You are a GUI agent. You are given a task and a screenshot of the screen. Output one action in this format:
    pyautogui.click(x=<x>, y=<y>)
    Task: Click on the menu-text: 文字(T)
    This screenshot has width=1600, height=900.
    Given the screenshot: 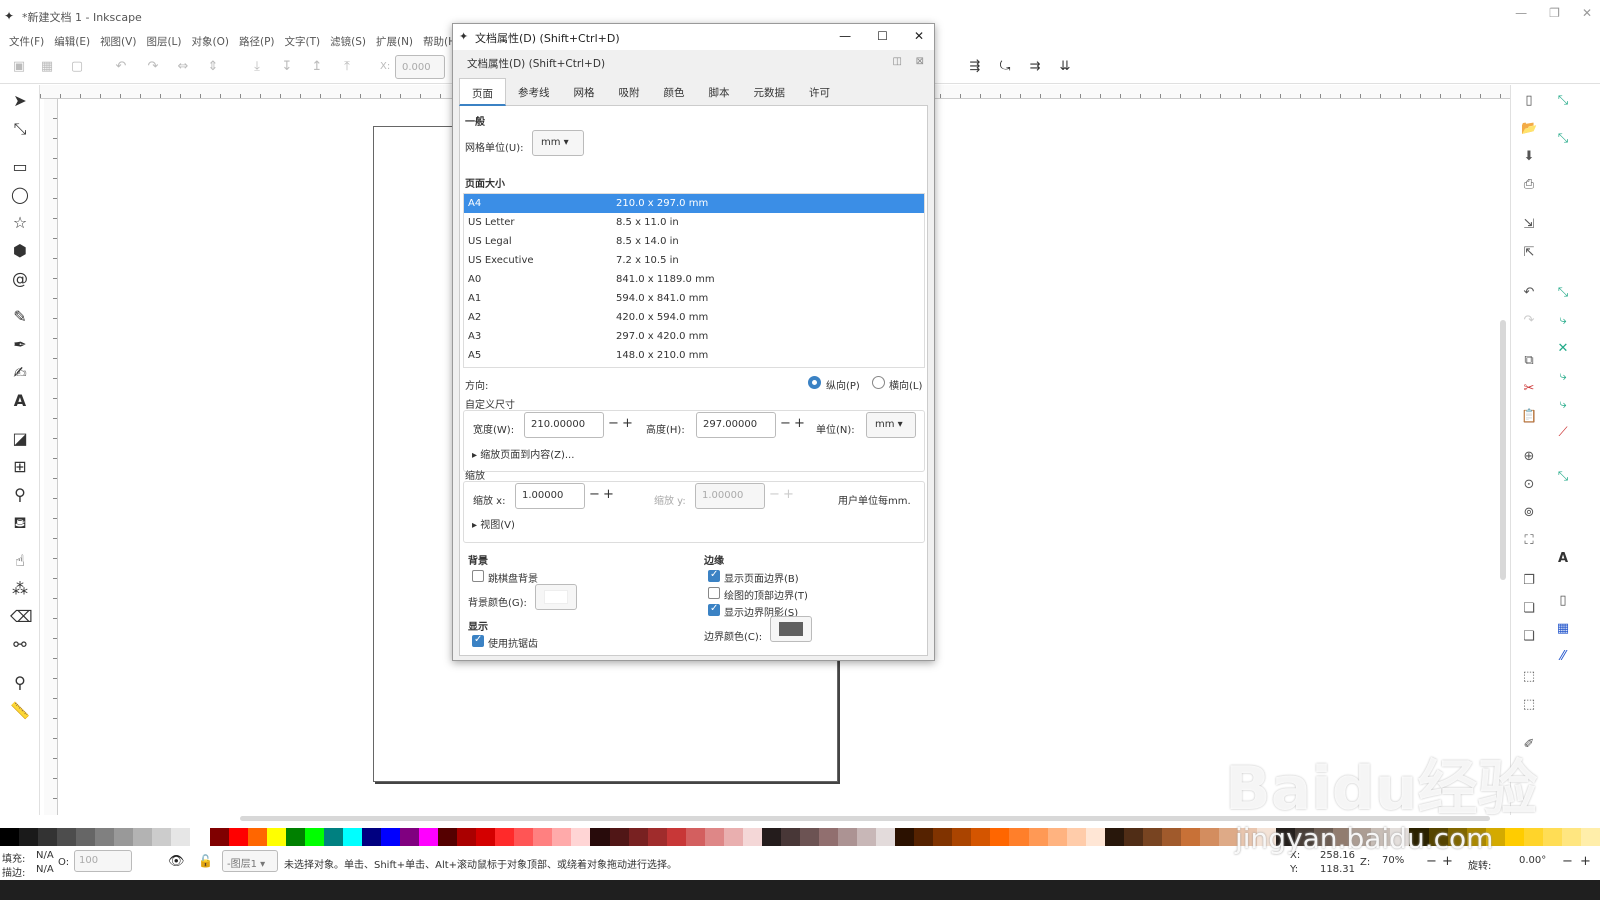 What is the action you would take?
    pyautogui.click(x=303, y=41)
    